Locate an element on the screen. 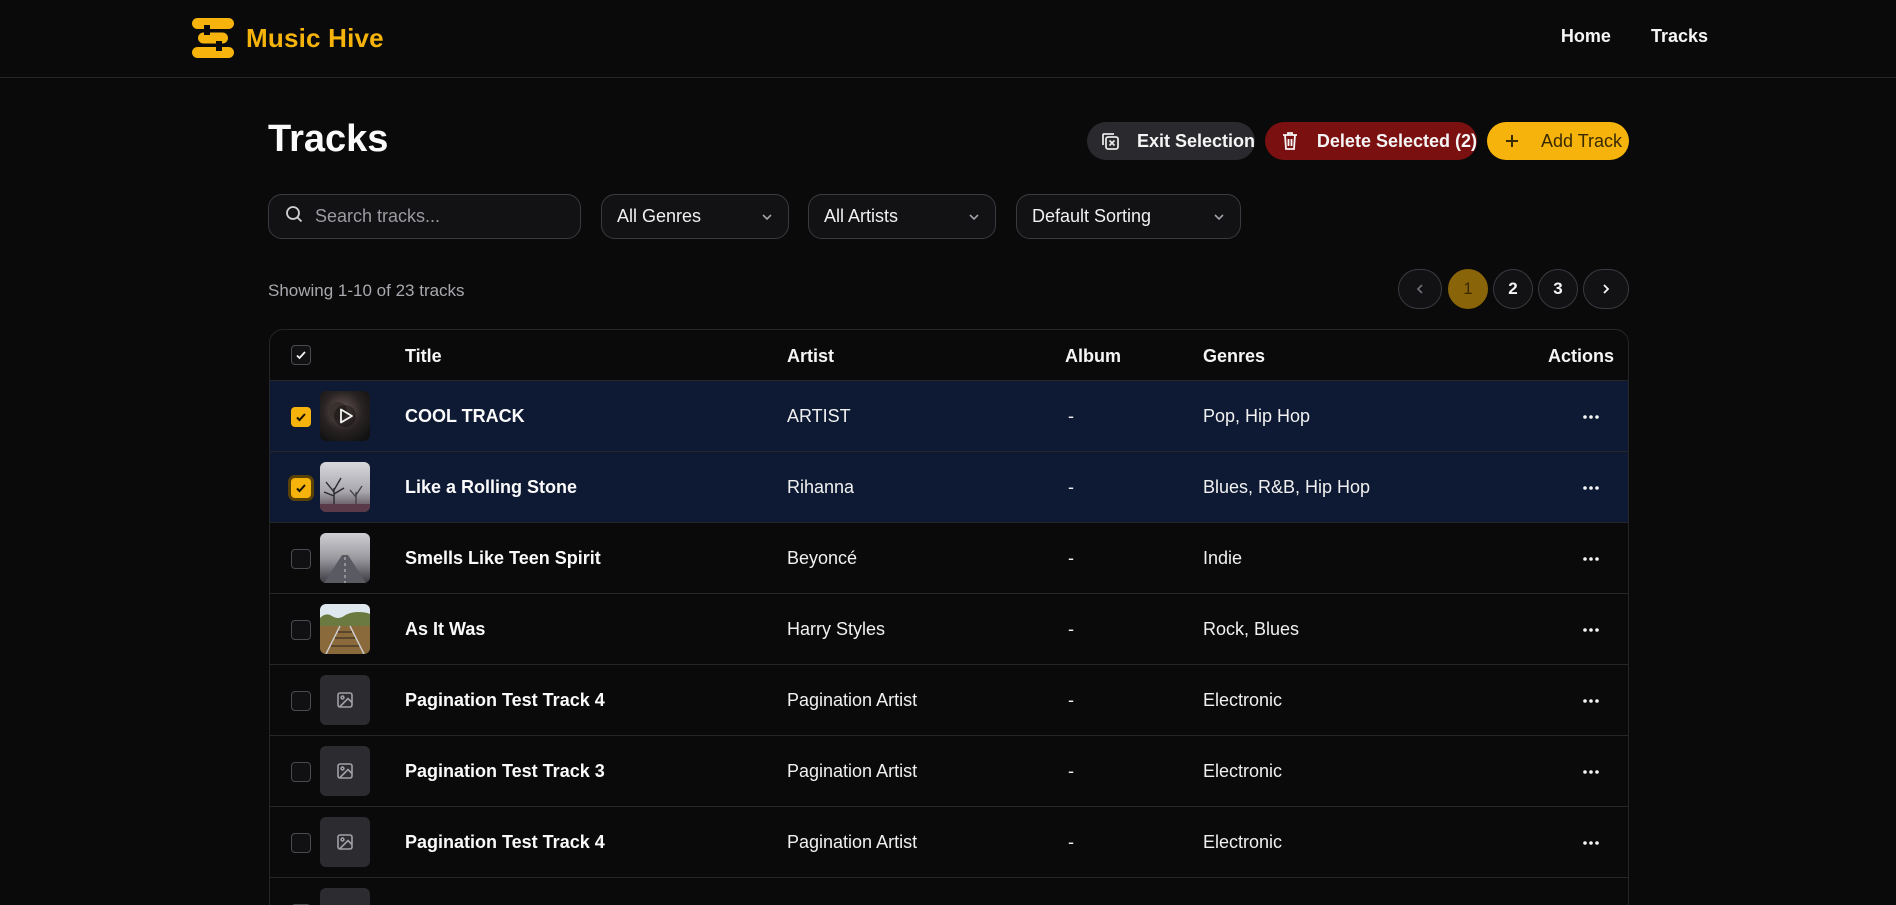 The width and height of the screenshot is (1896, 905). sort-select: Default Sorting is located at coordinates (1128, 216).